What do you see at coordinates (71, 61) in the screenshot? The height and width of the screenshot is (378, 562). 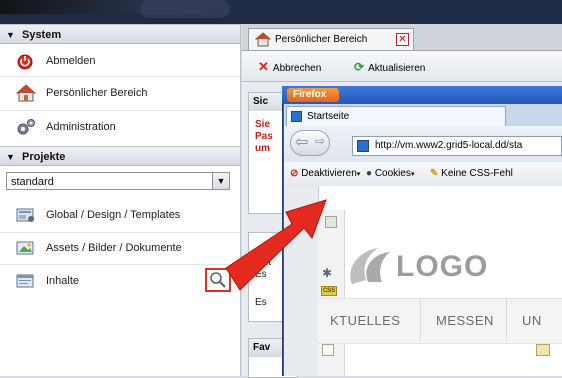 I see `nav-item-label: Abmelden` at bounding box center [71, 61].